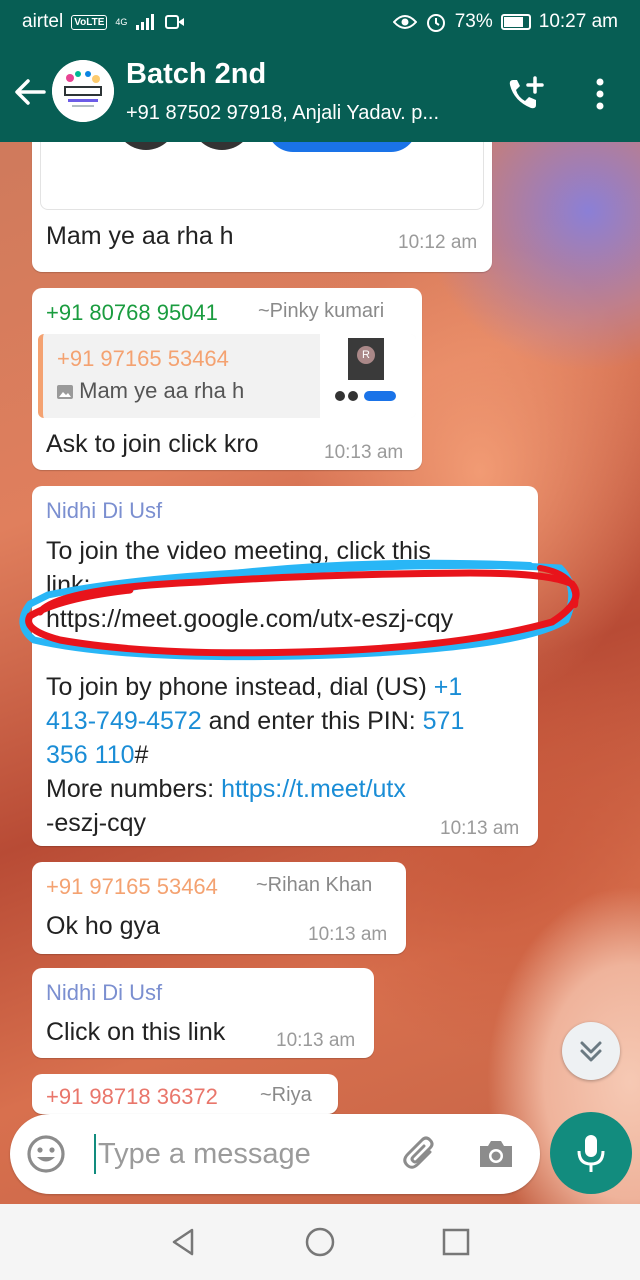  I want to click on pin-suffix: #, so click(141, 755).